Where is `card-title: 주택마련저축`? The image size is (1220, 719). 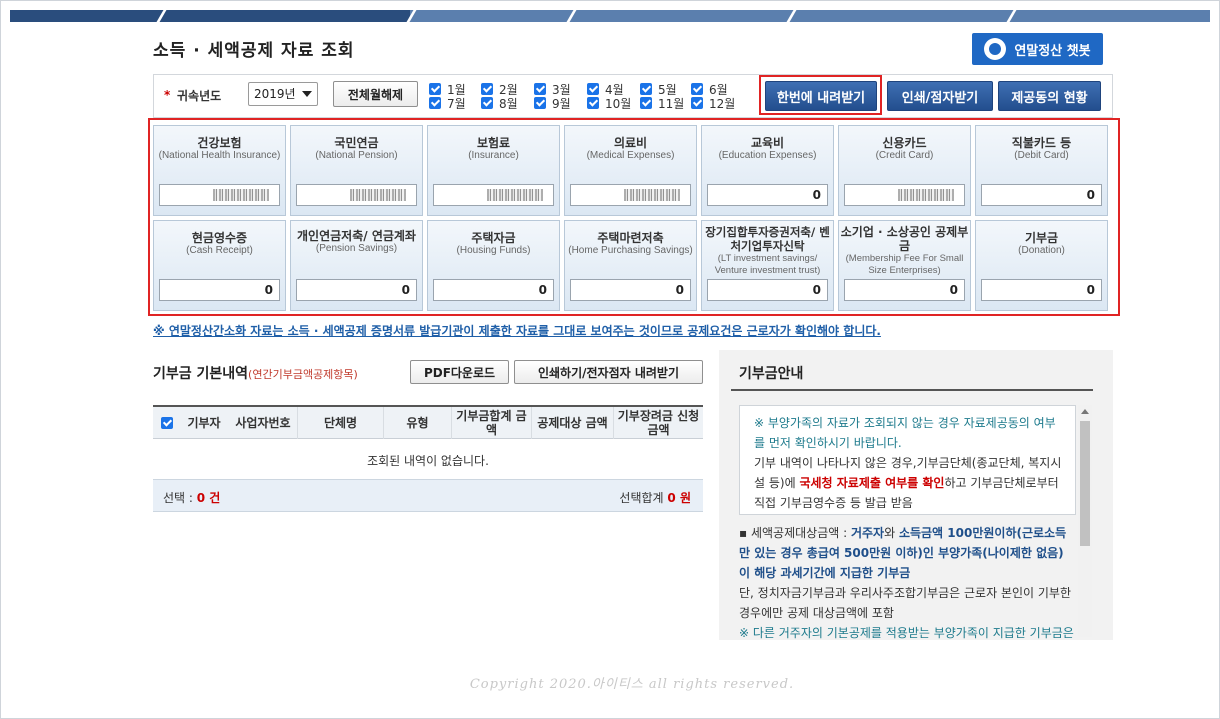
card-title: 주택마련저축 is located at coordinates (630, 238).